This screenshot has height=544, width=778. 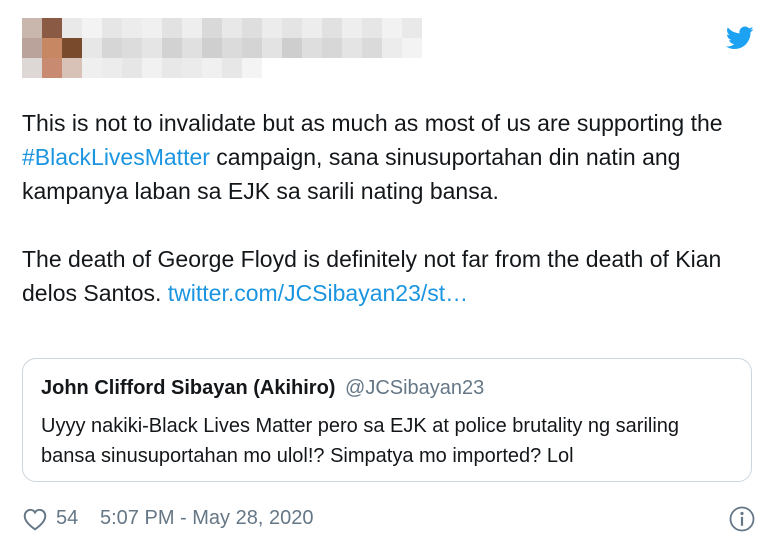 I want to click on quoted-author-handle: @JCSibayan23, so click(x=415, y=388).